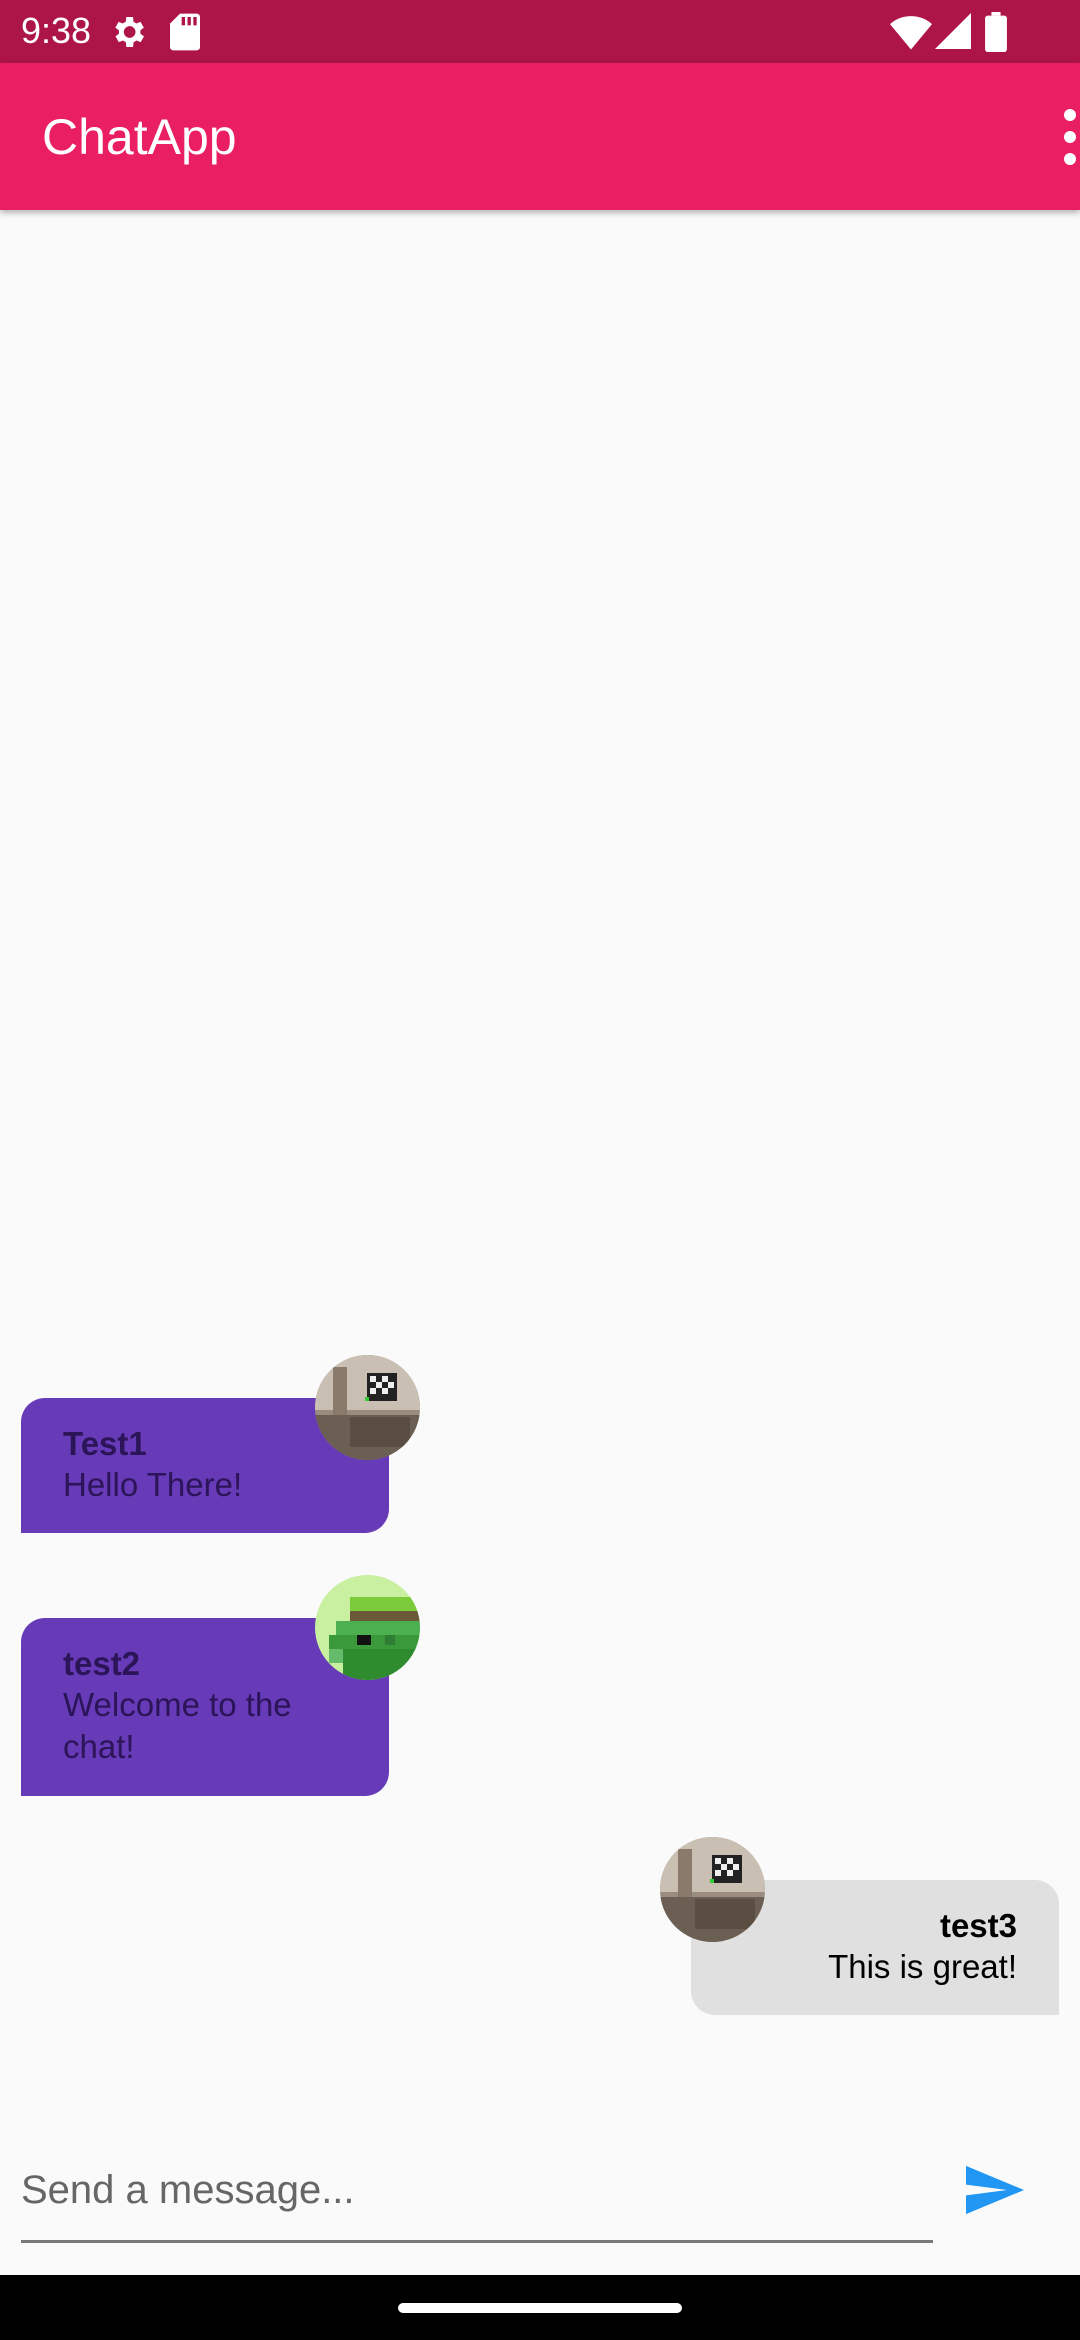 The height and width of the screenshot is (2340, 1080). Describe the element at coordinates (540, 136) in the screenshot. I see `app-bar: ChatApp` at that location.